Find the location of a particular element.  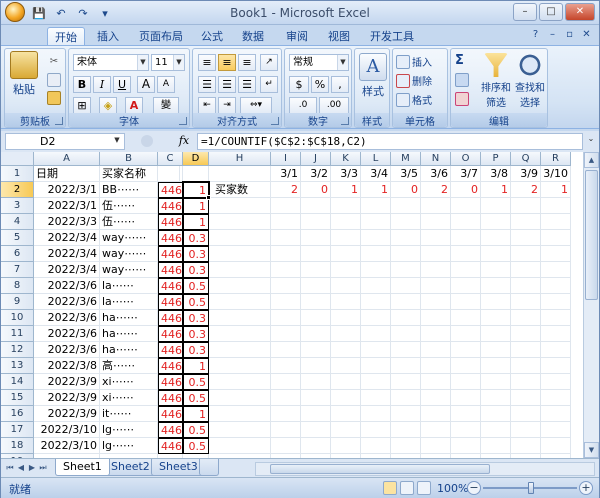

prev-sheet-icon: ◀ is located at coordinates (21, 468).